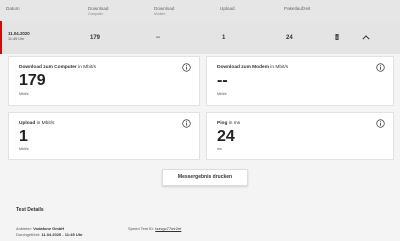 The image size is (400, 241). I want to click on row-time: 11:45 Uhr, so click(16, 38).